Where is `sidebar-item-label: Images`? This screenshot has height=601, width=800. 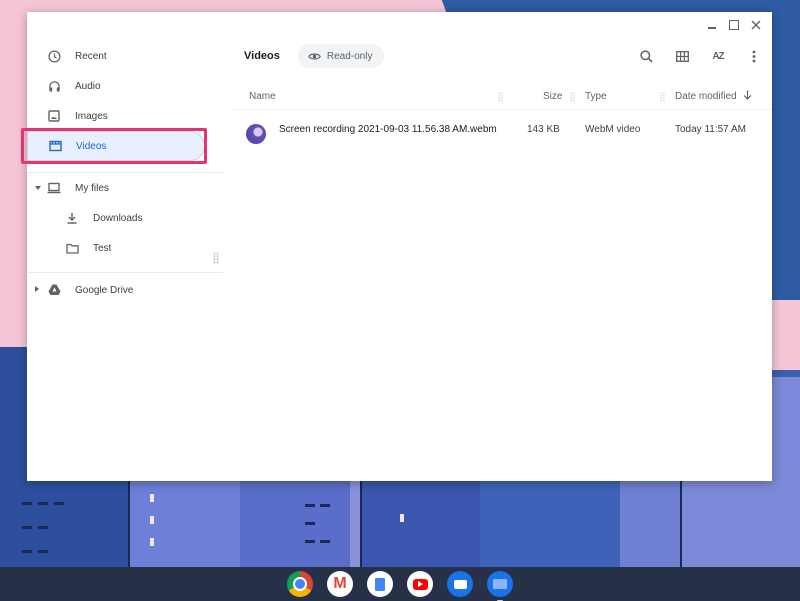 sidebar-item-label: Images is located at coordinates (91, 116).